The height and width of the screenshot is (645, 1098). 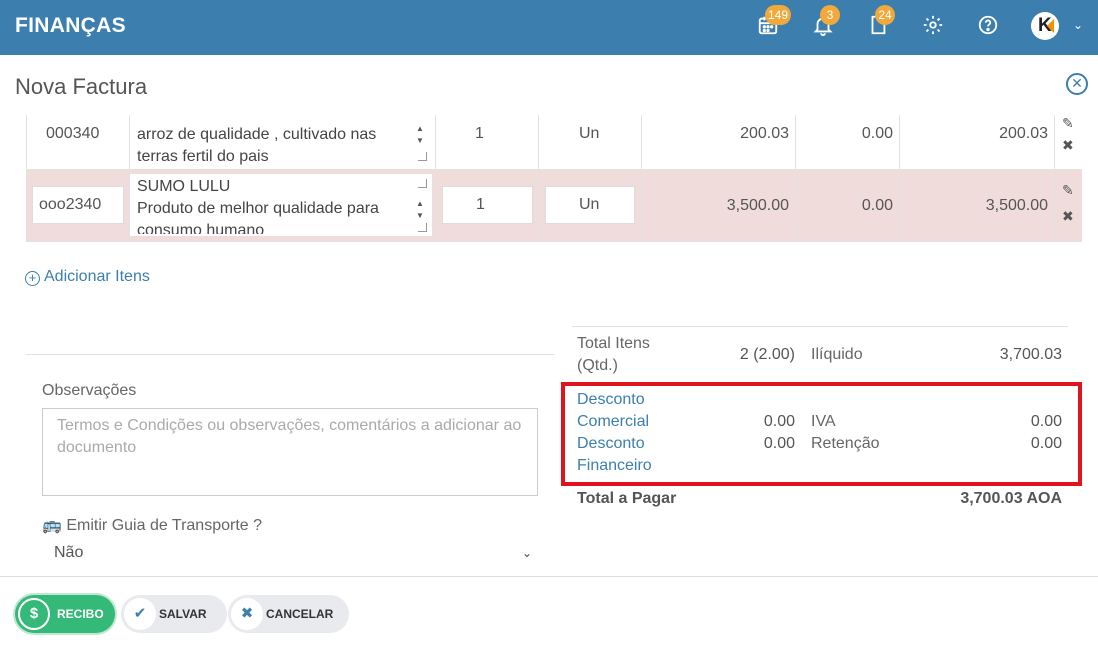 What do you see at coordinates (1045, 26) in the screenshot?
I see `avatar: K` at bounding box center [1045, 26].